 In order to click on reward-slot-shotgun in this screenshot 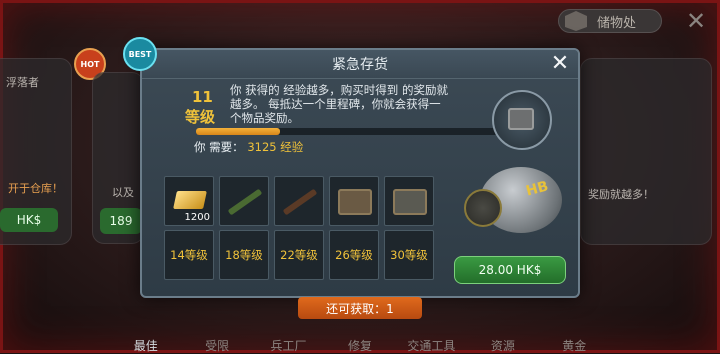, I will do `click(299, 201)`.